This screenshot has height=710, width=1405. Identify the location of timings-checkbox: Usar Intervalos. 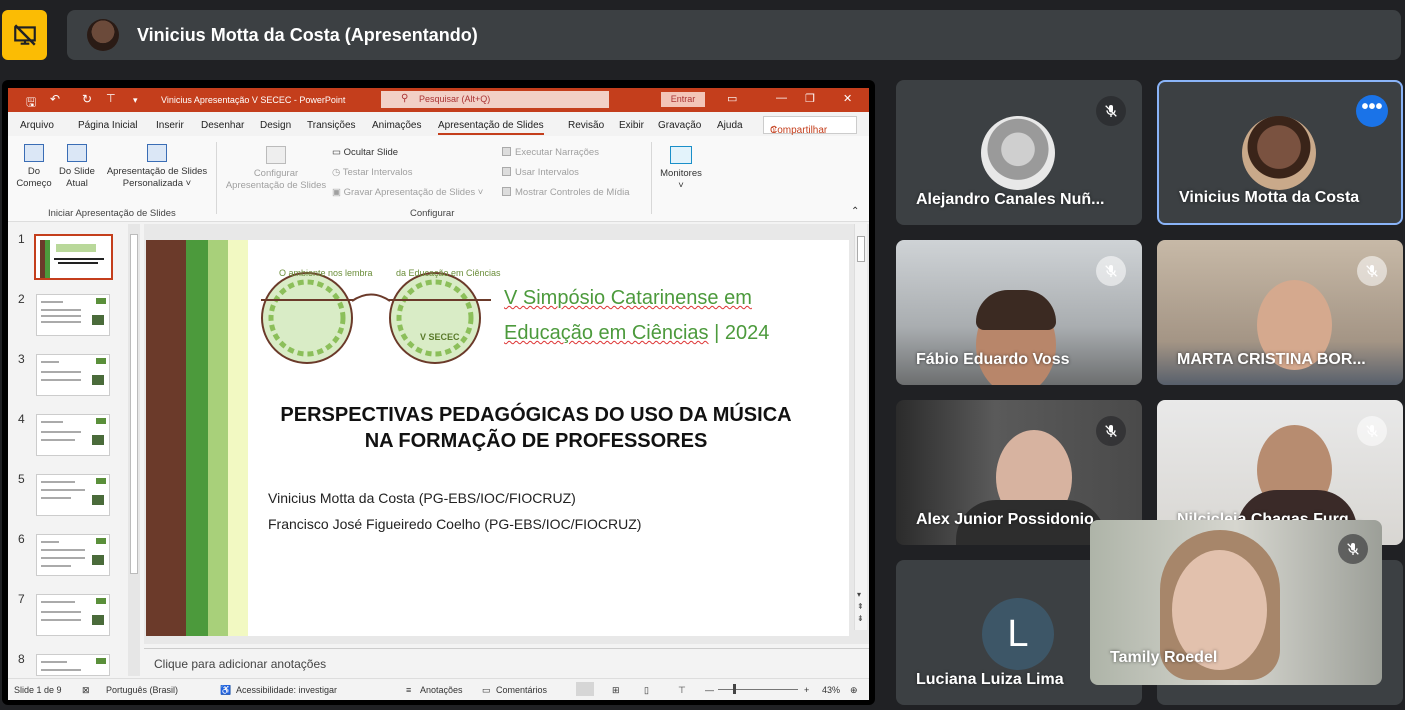
(540, 173).